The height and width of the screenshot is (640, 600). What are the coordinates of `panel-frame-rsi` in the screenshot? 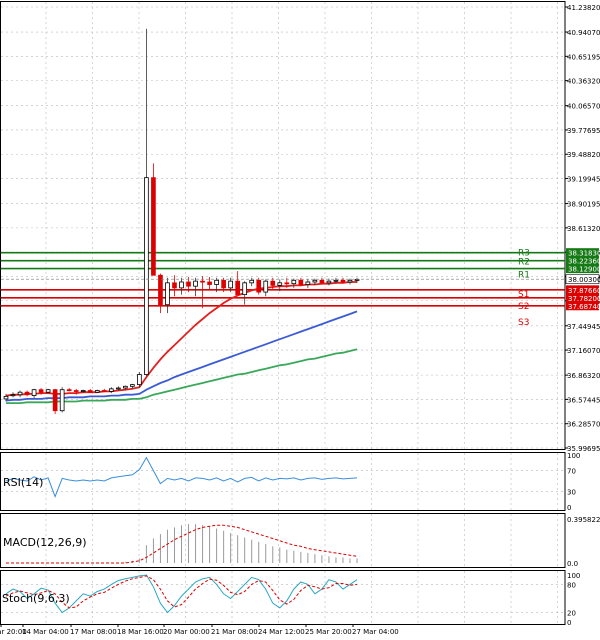 It's located at (283, 481).